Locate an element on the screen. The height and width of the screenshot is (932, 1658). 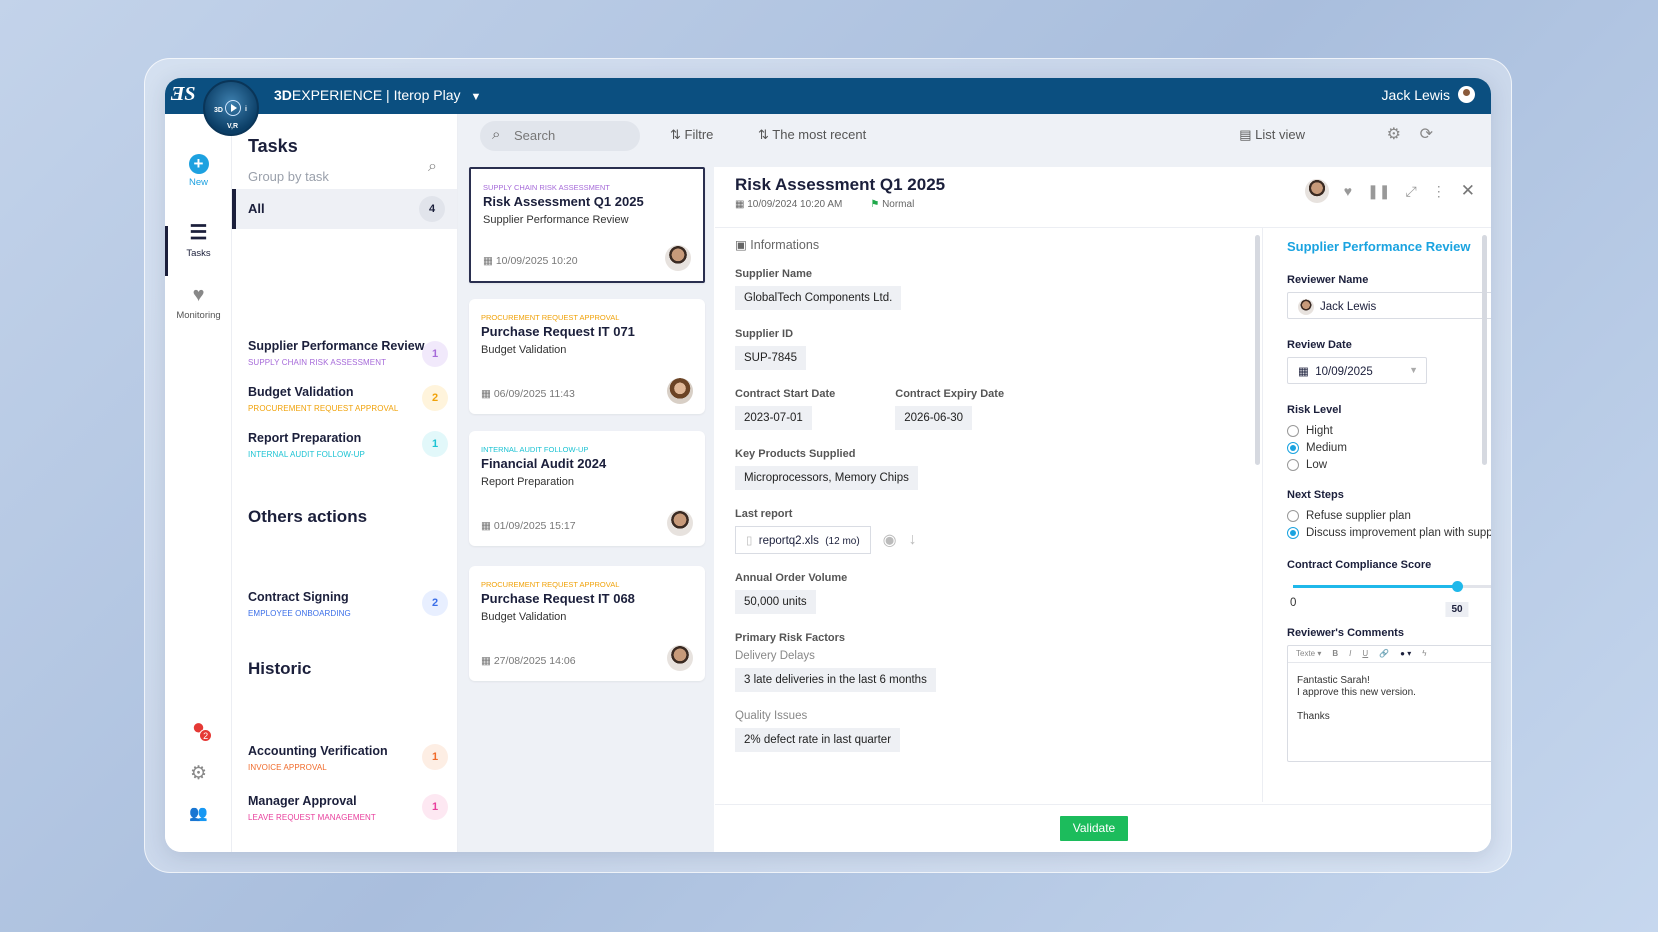
pause-icon: ❚❚ is located at coordinates (1378, 191).